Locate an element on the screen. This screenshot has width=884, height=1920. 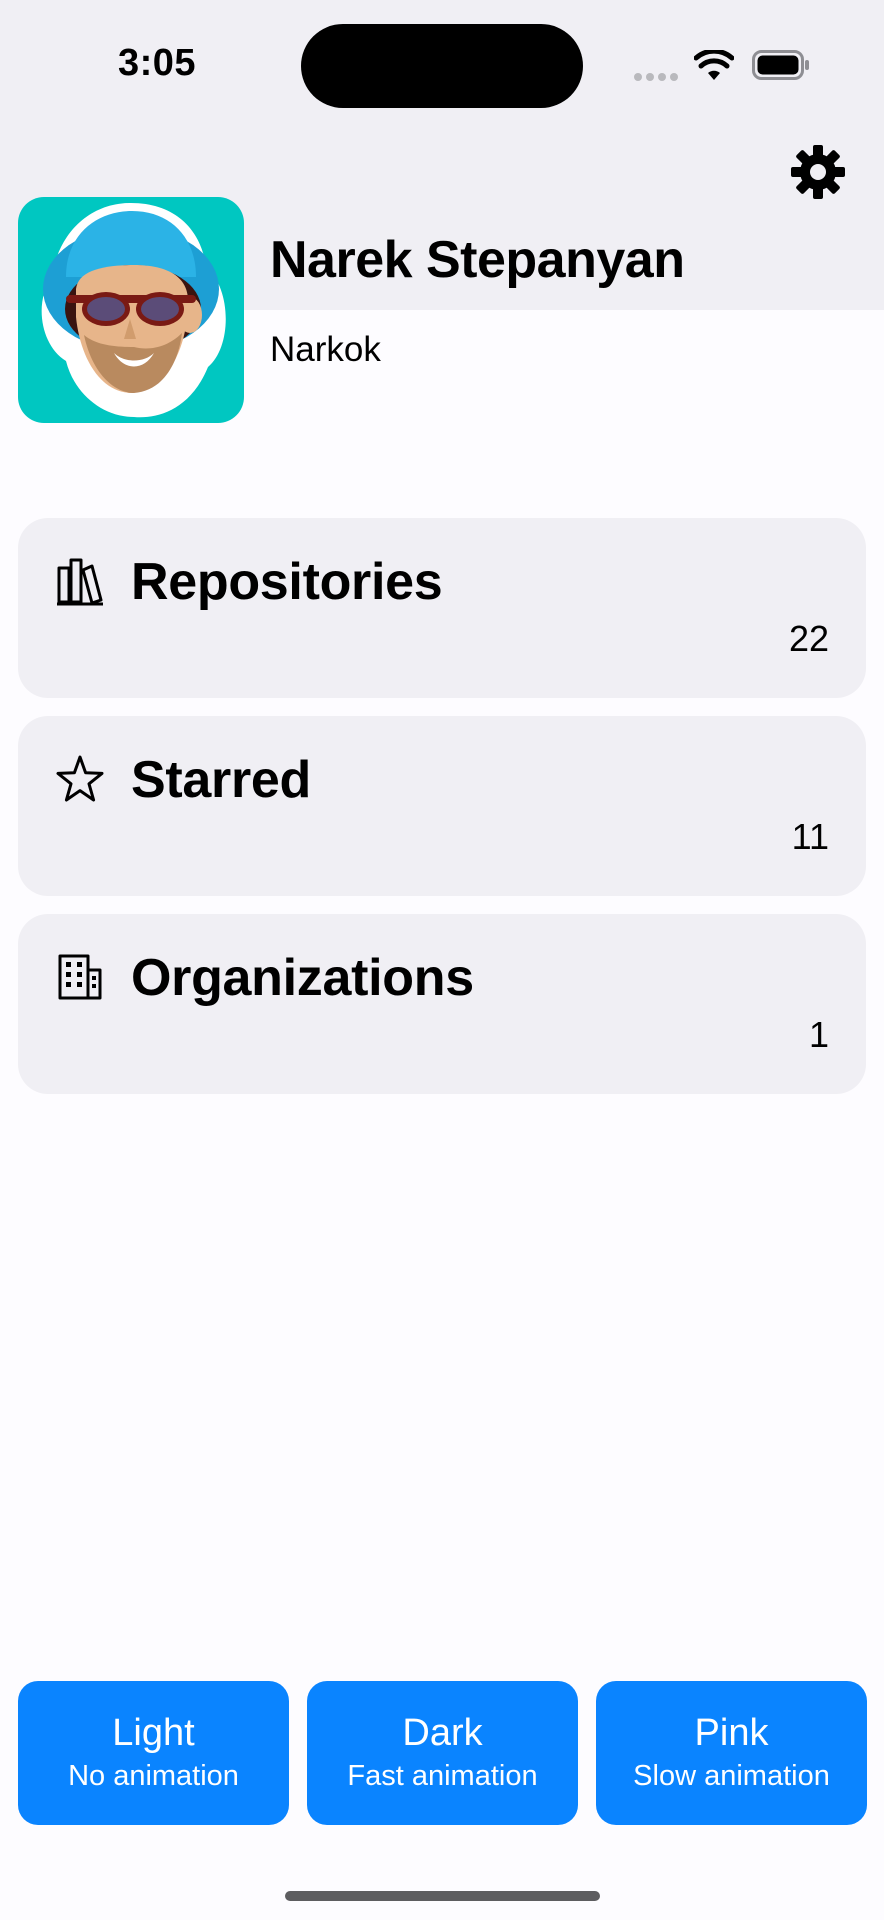
theme-button-title: Dark is located at coordinates (442, 1733).